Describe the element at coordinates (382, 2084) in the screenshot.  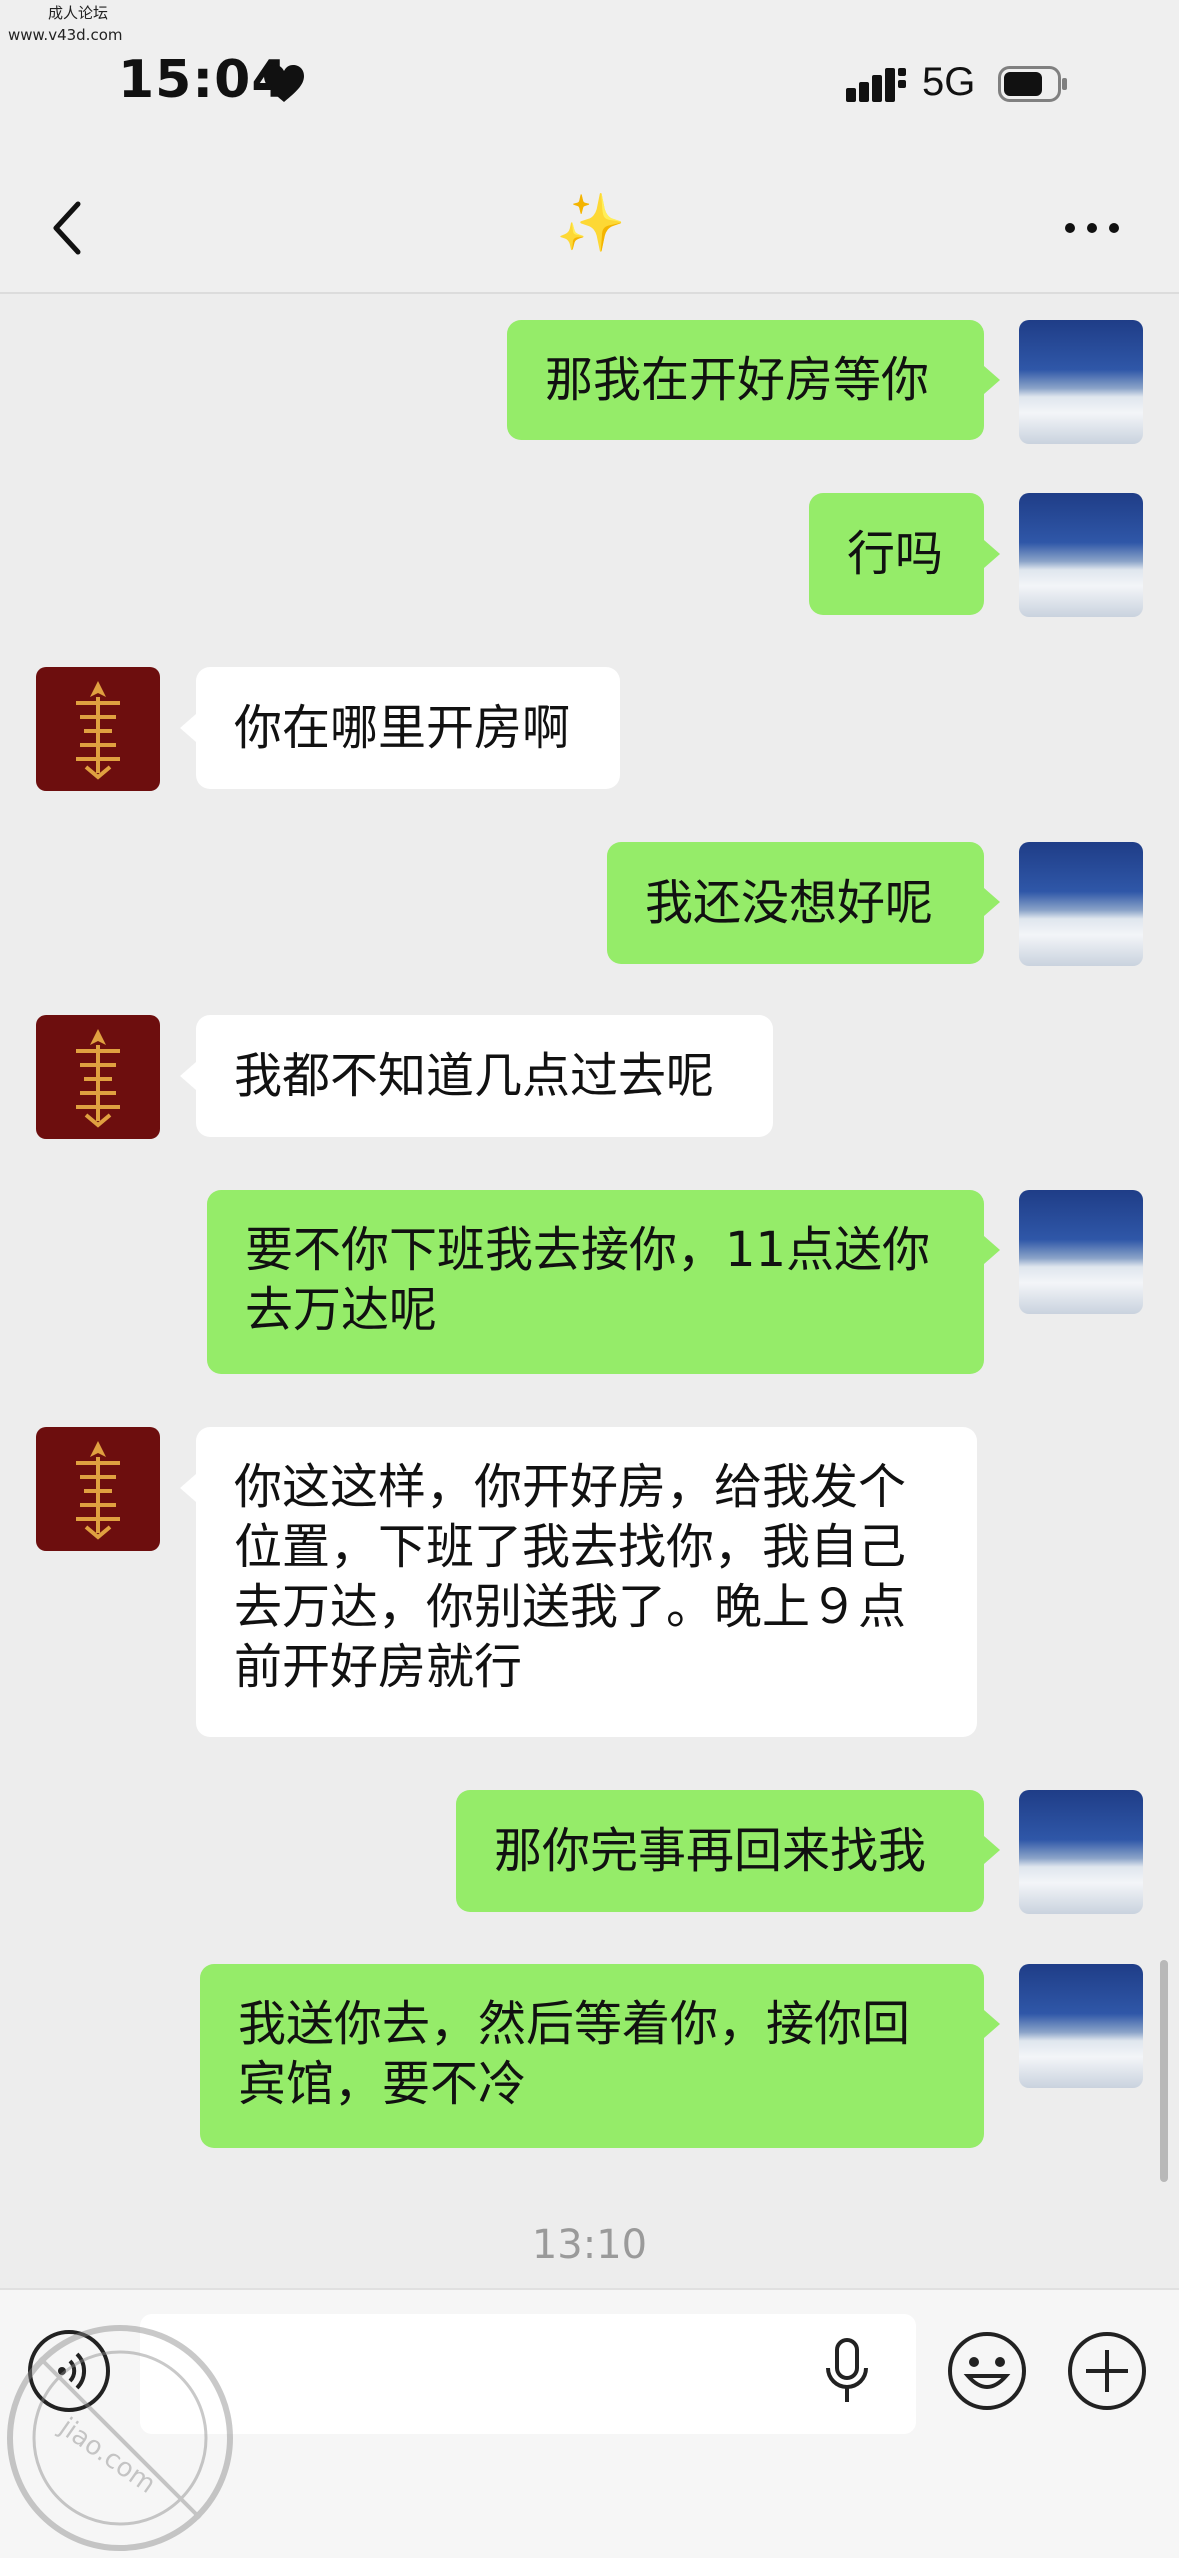
I see `message-line: 宾馆，要不冷` at that location.